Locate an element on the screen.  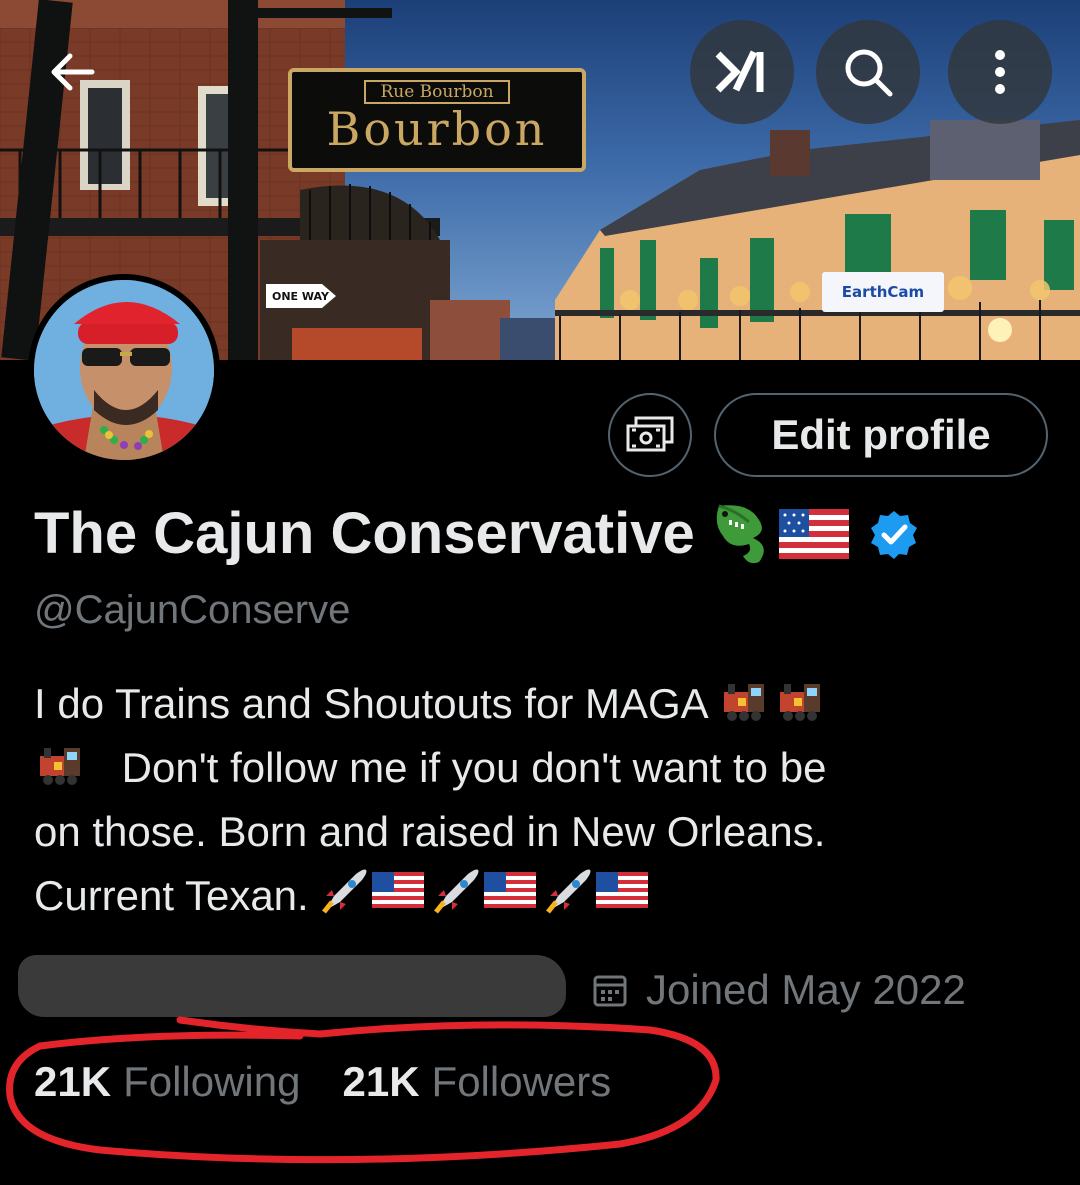
grok-button is located at coordinates (742, 72).